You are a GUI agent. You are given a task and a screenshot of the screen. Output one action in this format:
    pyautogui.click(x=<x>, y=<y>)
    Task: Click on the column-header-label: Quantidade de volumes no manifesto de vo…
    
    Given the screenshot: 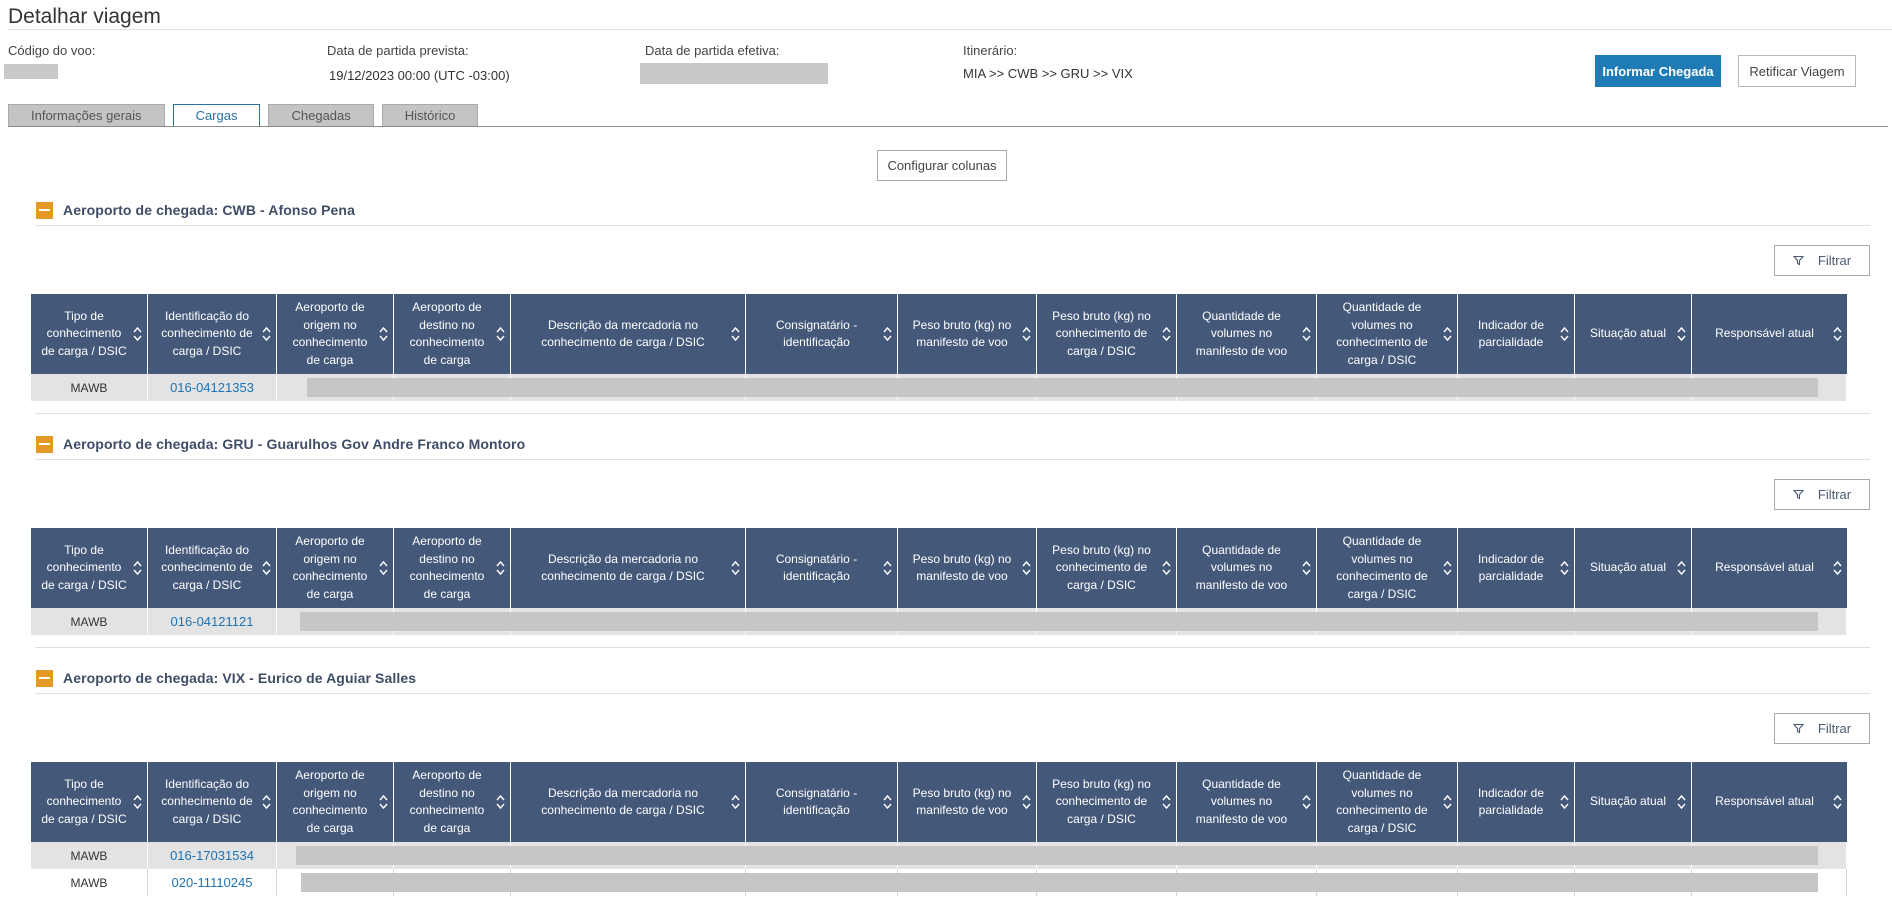 What is the action you would take?
    pyautogui.click(x=1241, y=333)
    